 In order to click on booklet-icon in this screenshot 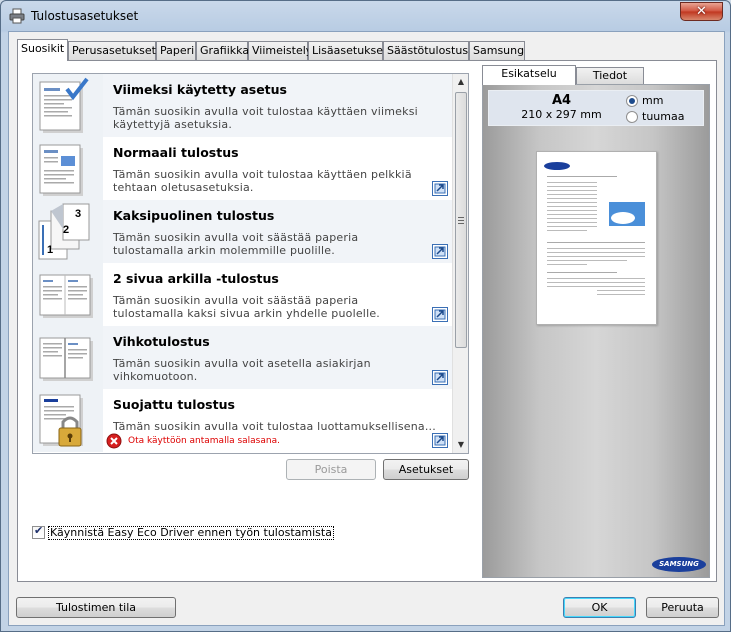, I will do `click(66, 359)`.